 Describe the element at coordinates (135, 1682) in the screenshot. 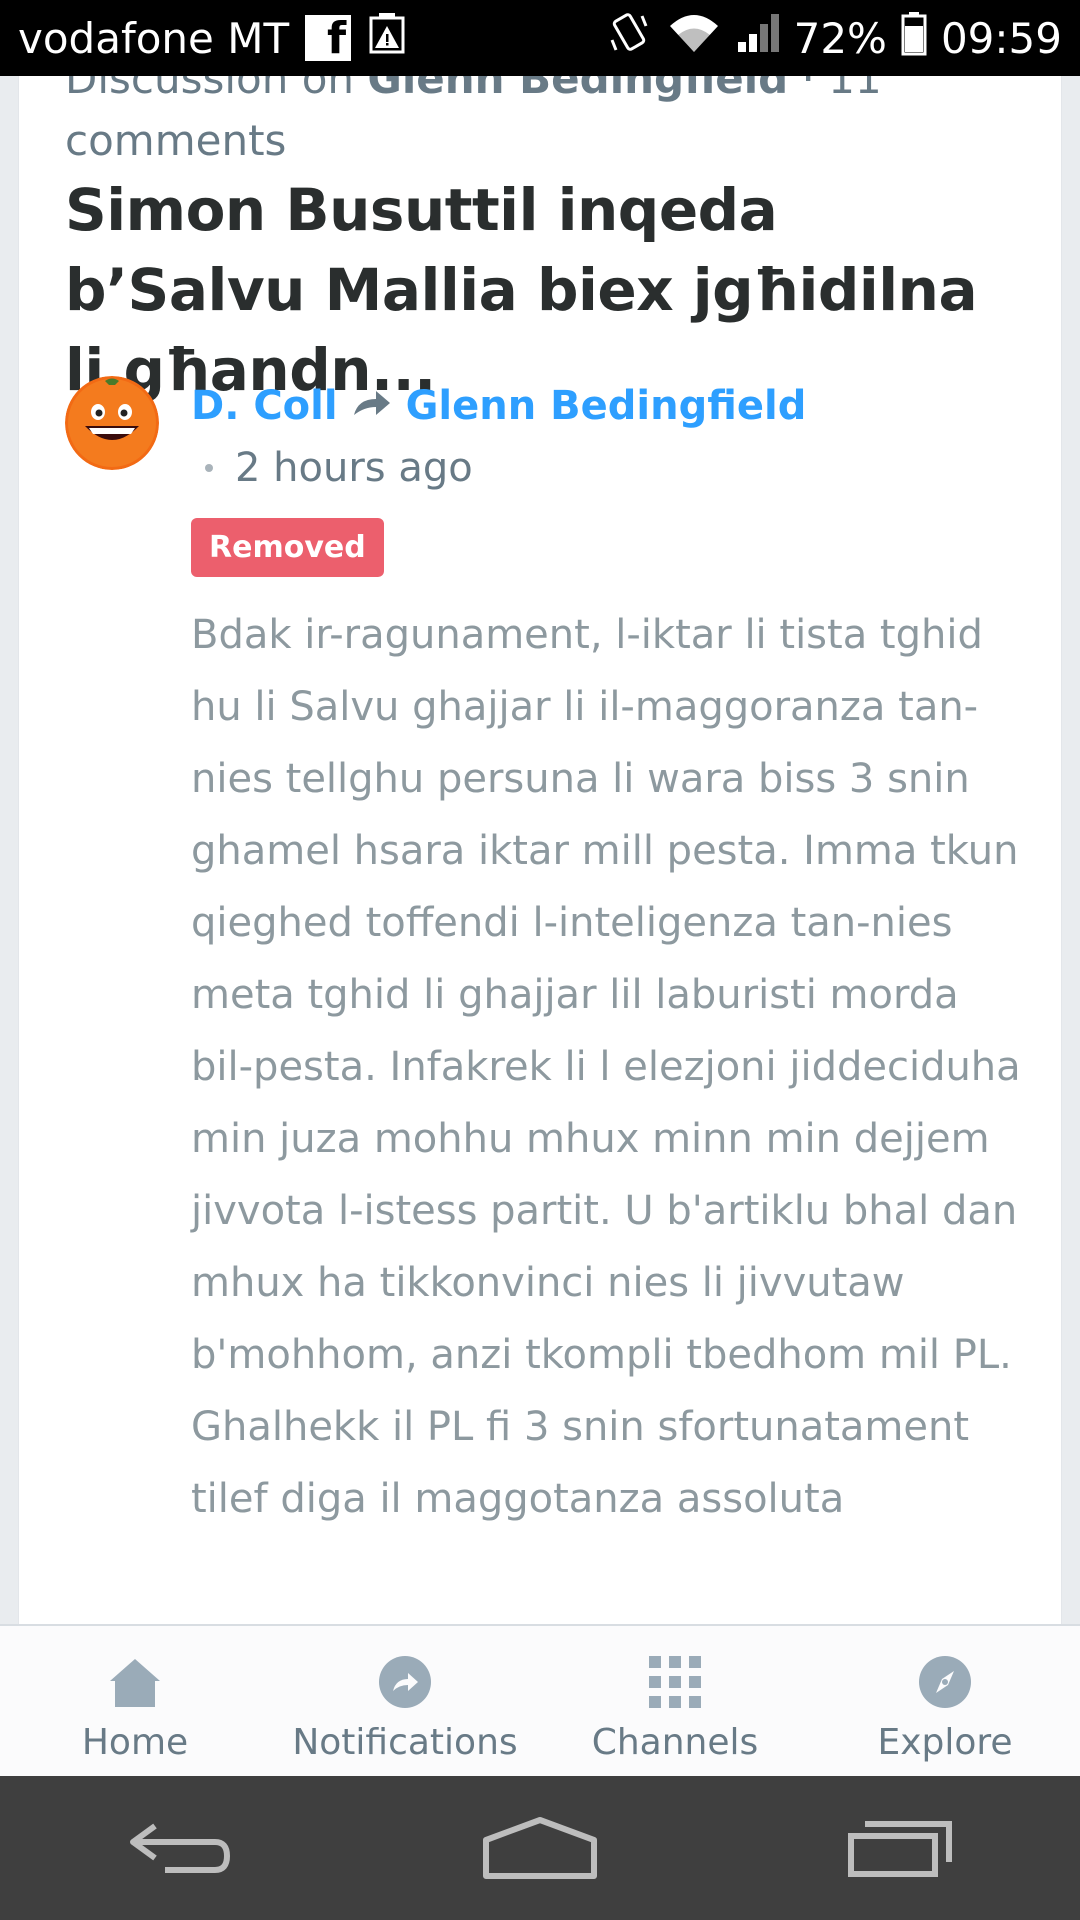

I see `home-icon` at that location.